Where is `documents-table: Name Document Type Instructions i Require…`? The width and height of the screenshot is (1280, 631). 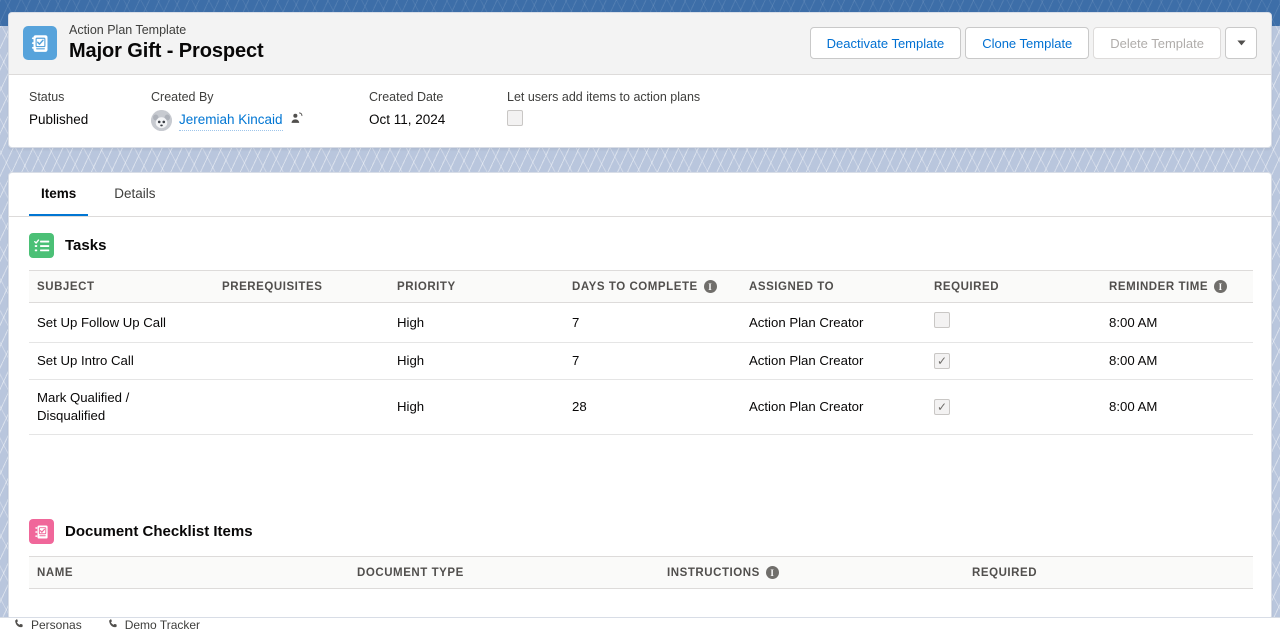
documents-table: Name Document Type Instructions i Require… is located at coordinates (641, 572).